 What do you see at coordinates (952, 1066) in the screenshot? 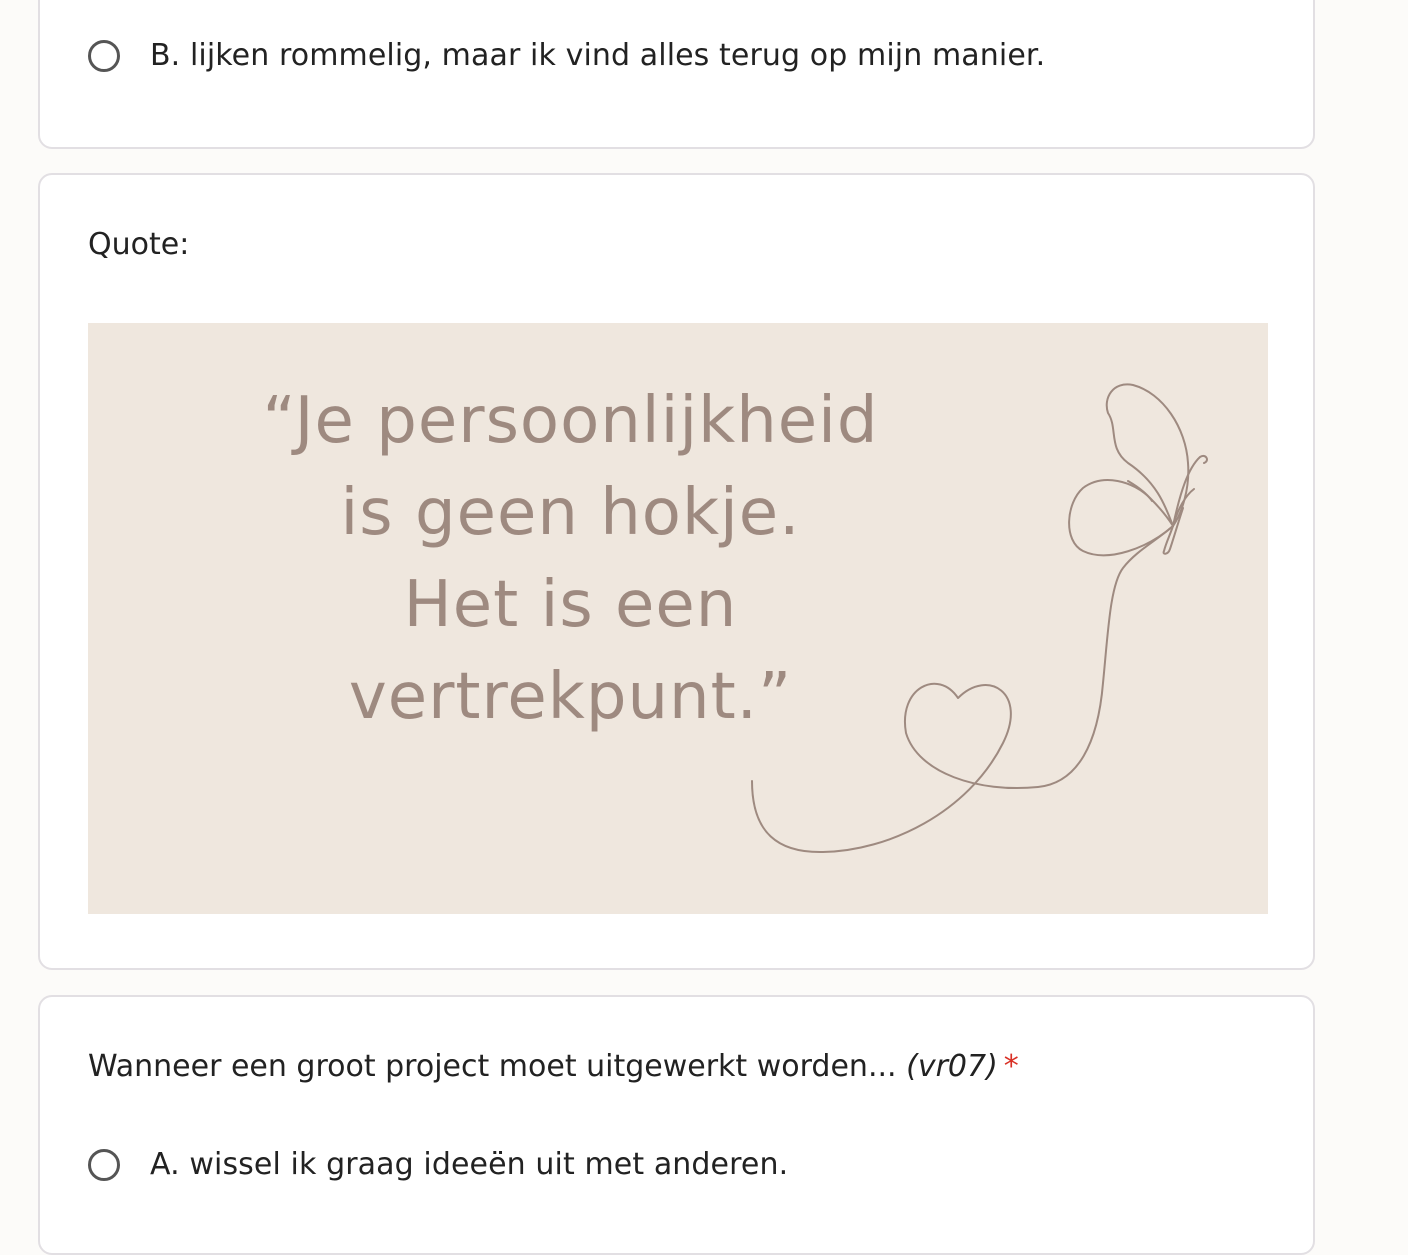
I see `question-code: (vr07)` at bounding box center [952, 1066].